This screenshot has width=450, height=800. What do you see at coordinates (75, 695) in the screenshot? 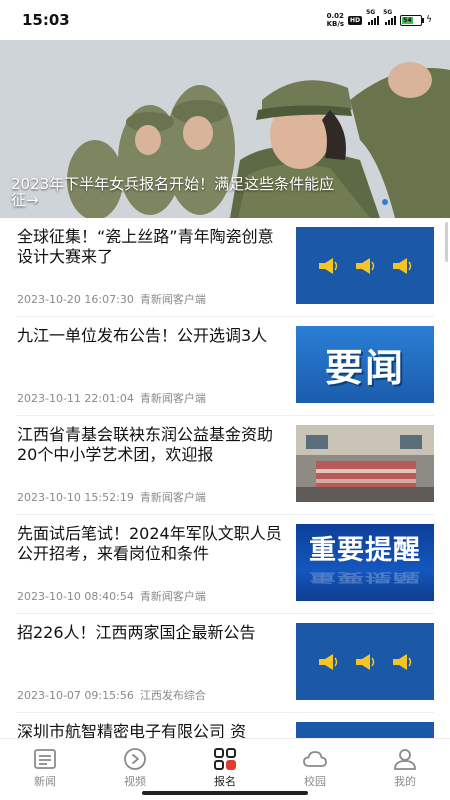
I see `news-time: 2023-10-07 09:15:56` at bounding box center [75, 695].